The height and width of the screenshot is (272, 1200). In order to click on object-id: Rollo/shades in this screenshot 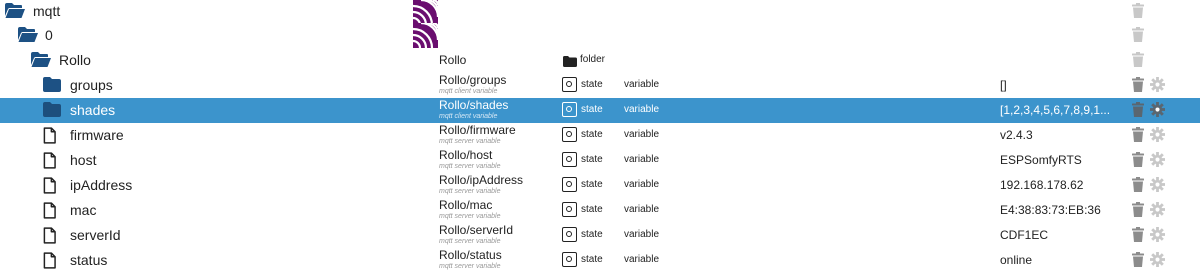, I will do `click(474, 105)`.